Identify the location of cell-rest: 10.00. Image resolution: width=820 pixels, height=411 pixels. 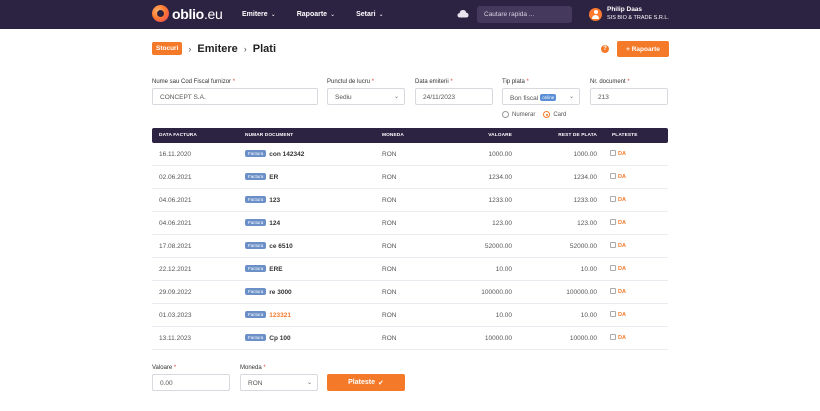
(588, 269).